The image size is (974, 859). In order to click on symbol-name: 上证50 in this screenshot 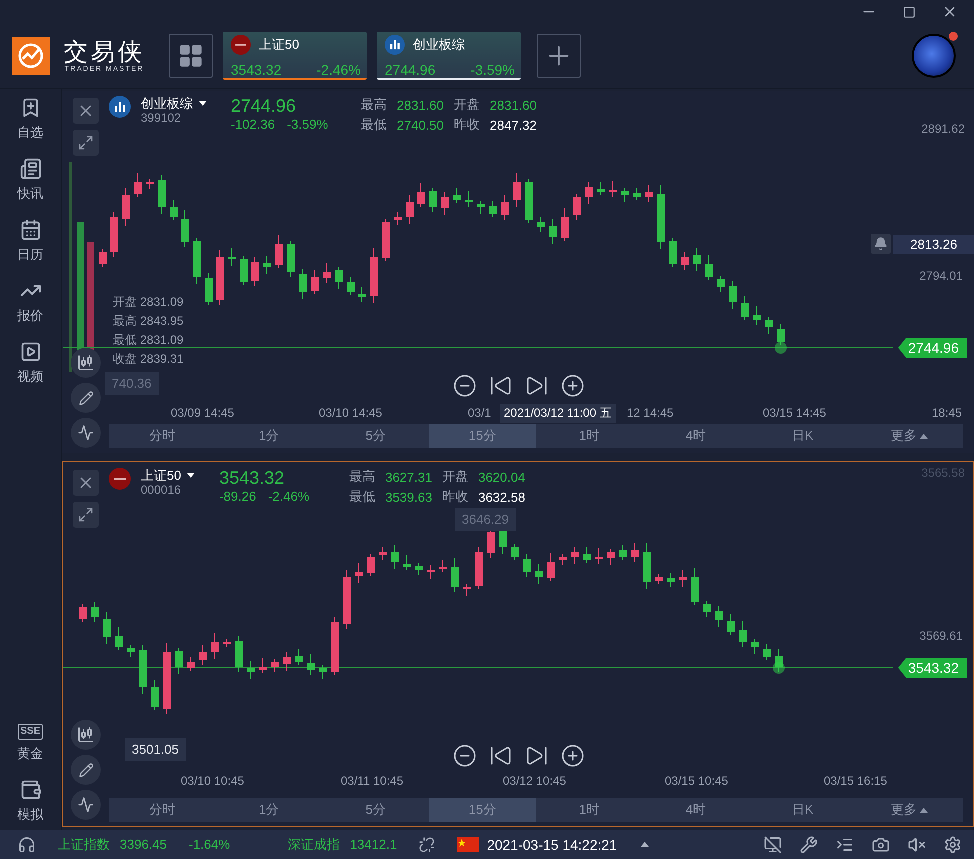, I will do `click(161, 475)`.